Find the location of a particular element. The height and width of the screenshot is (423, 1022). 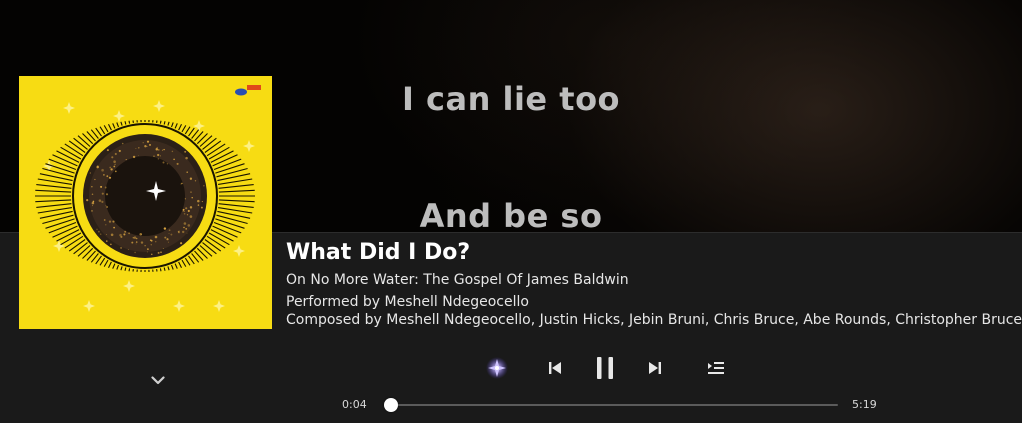

album-art-eye-graphic is located at coordinates (145, 202).